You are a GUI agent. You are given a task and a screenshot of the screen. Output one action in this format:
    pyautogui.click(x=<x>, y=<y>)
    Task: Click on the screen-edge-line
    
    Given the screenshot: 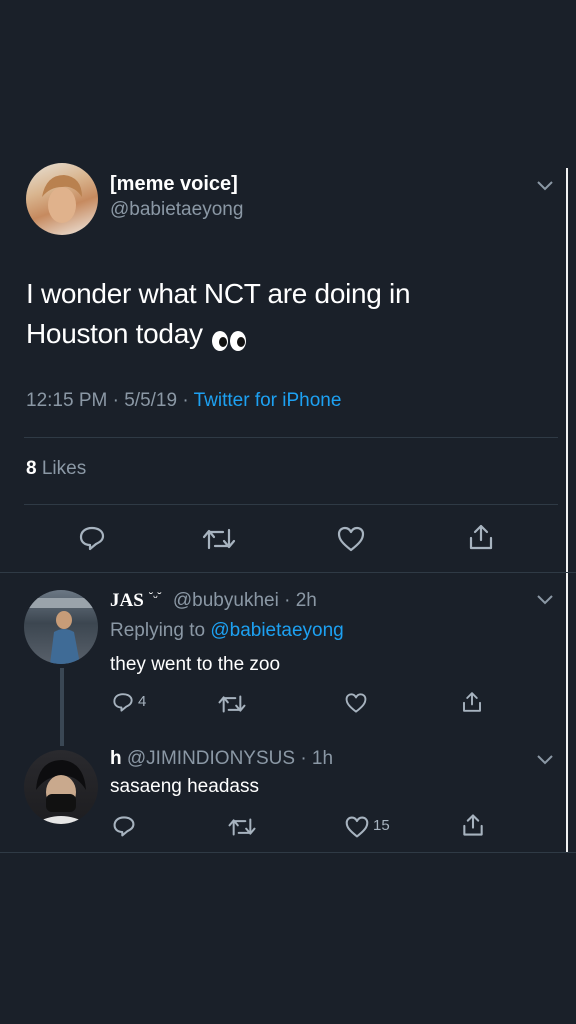 What is the action you would take?
    pyautogui.click(x=567, y=510)
    